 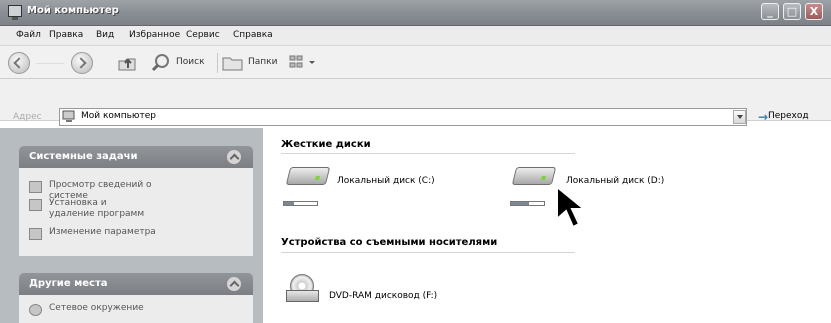 I want to click on my-computer-icon, so click(x=15, y=12).